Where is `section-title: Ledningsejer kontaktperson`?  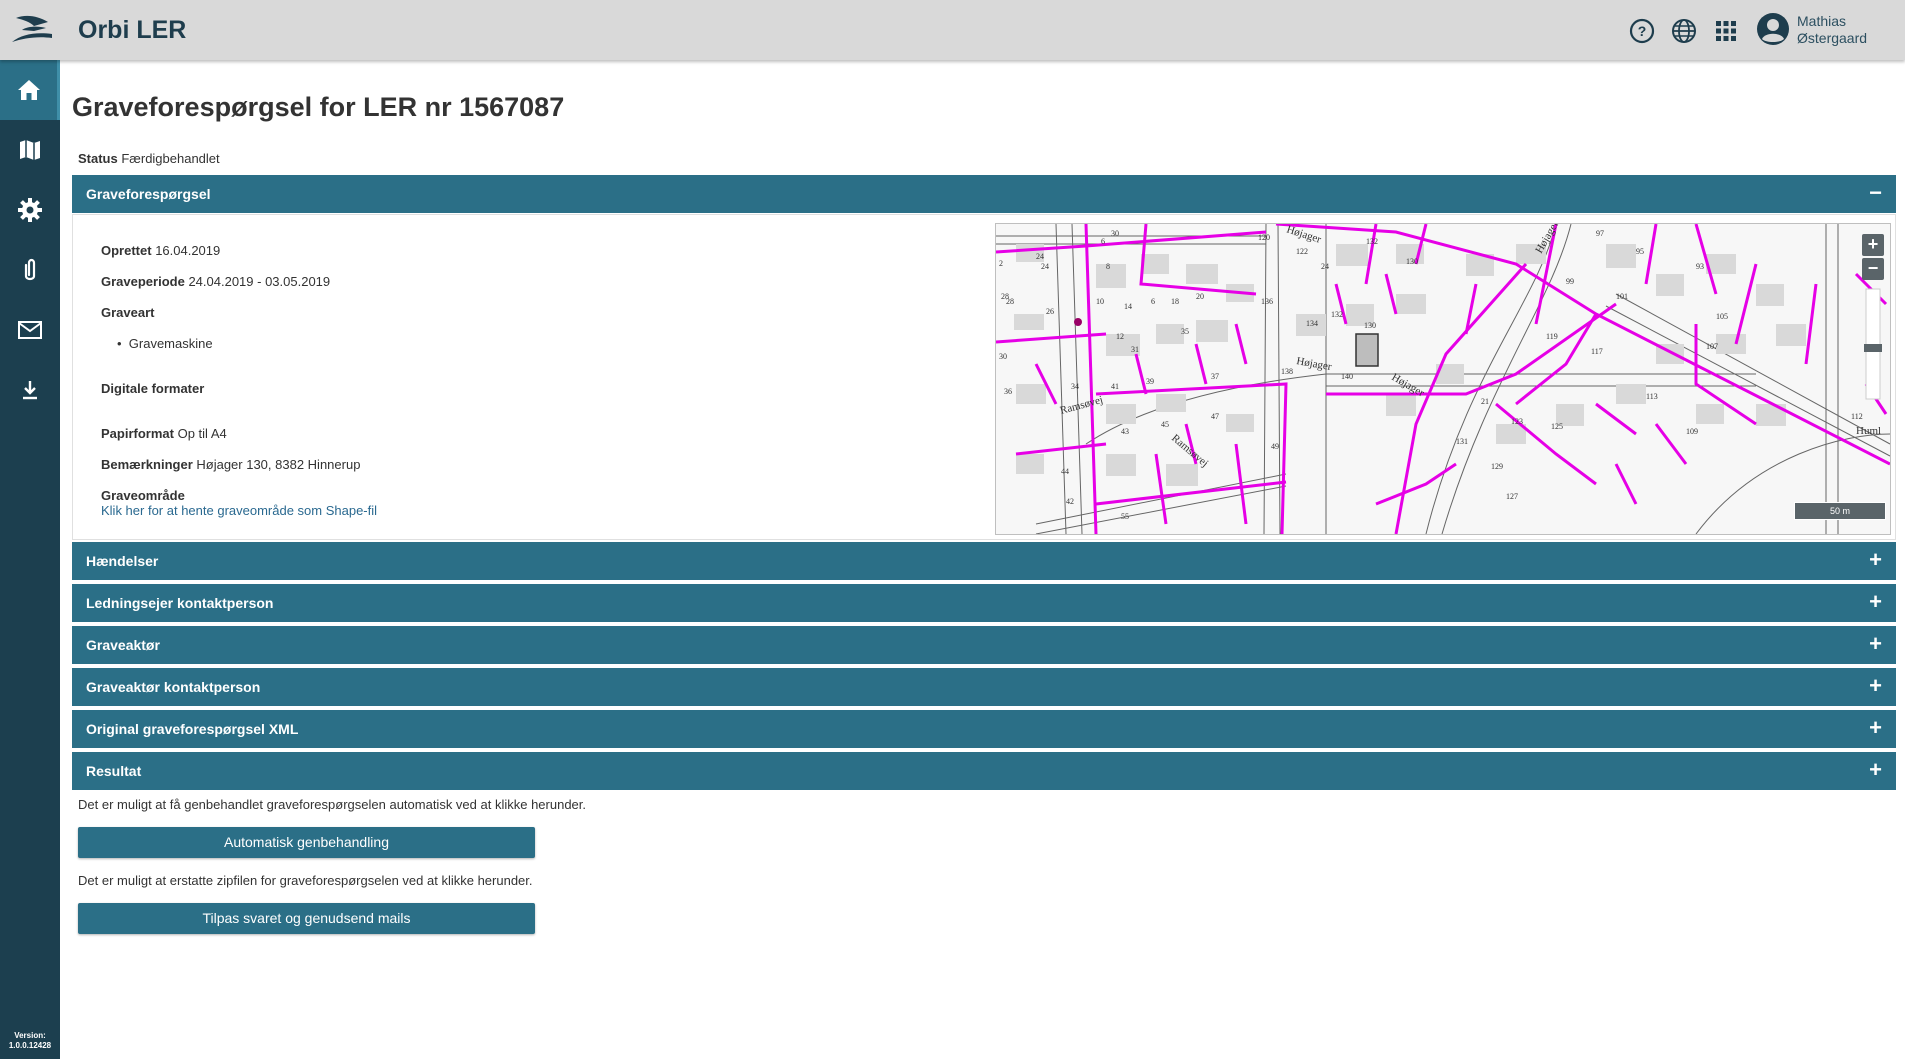 section-title: Ledningsejer kontaktperson is located at coordinates (180, 603).